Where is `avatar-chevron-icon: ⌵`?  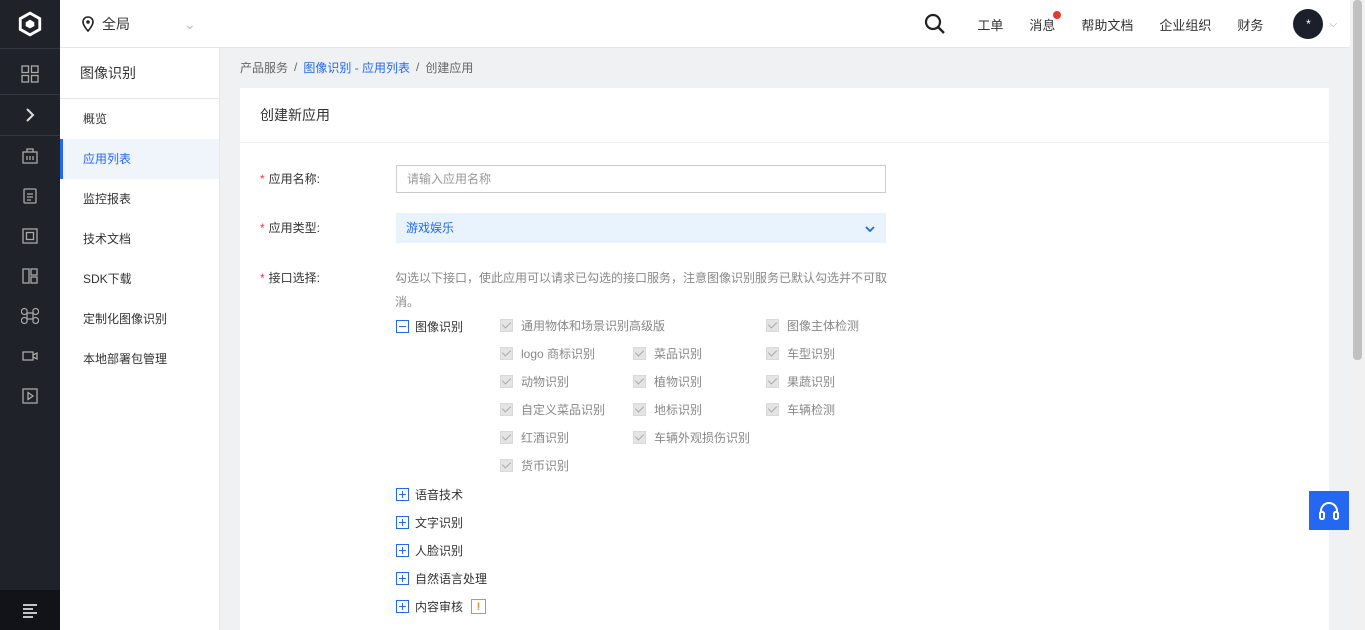
avatar-chevron-icon: ⌵ is located at coordinates (1333, 24).